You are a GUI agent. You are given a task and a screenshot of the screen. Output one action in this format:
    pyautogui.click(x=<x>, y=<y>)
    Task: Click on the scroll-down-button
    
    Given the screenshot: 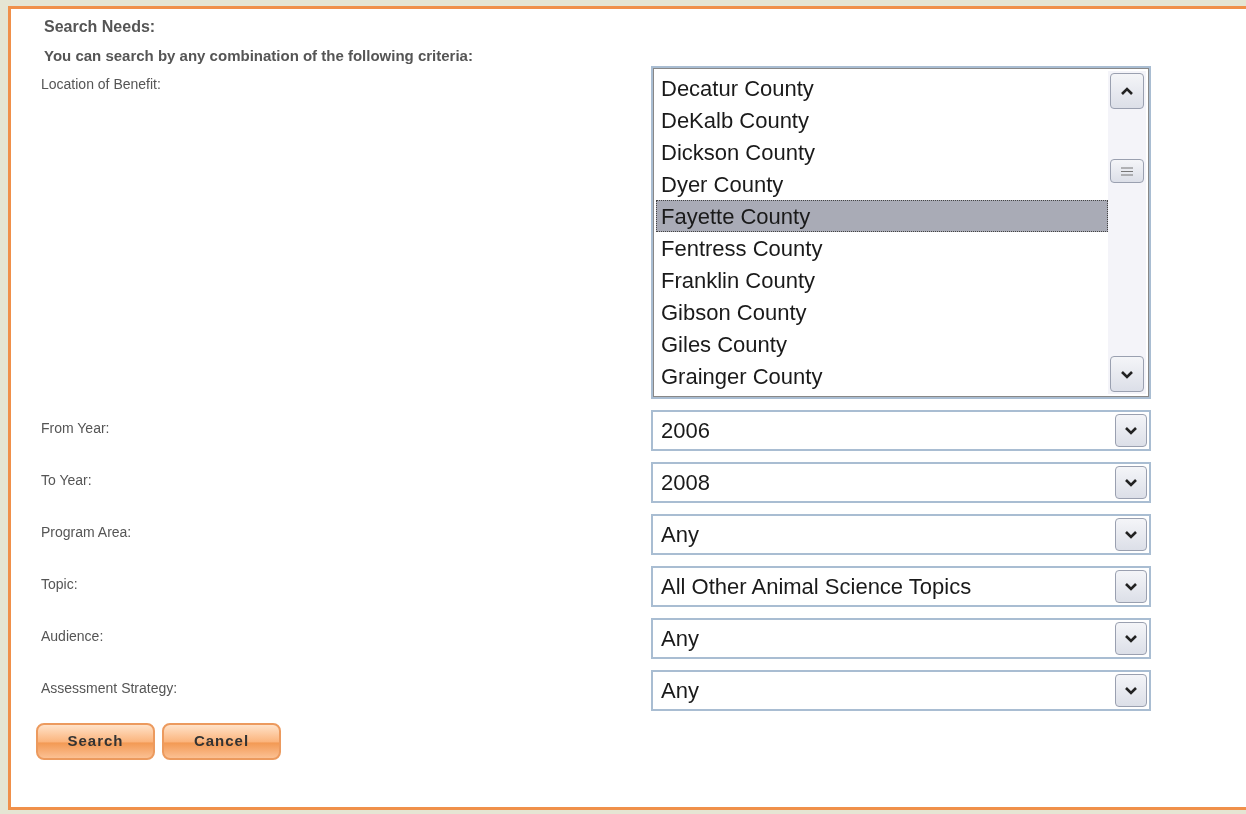 What is the action you would take?
    pyautogui.click(x=1127, y=374)
    